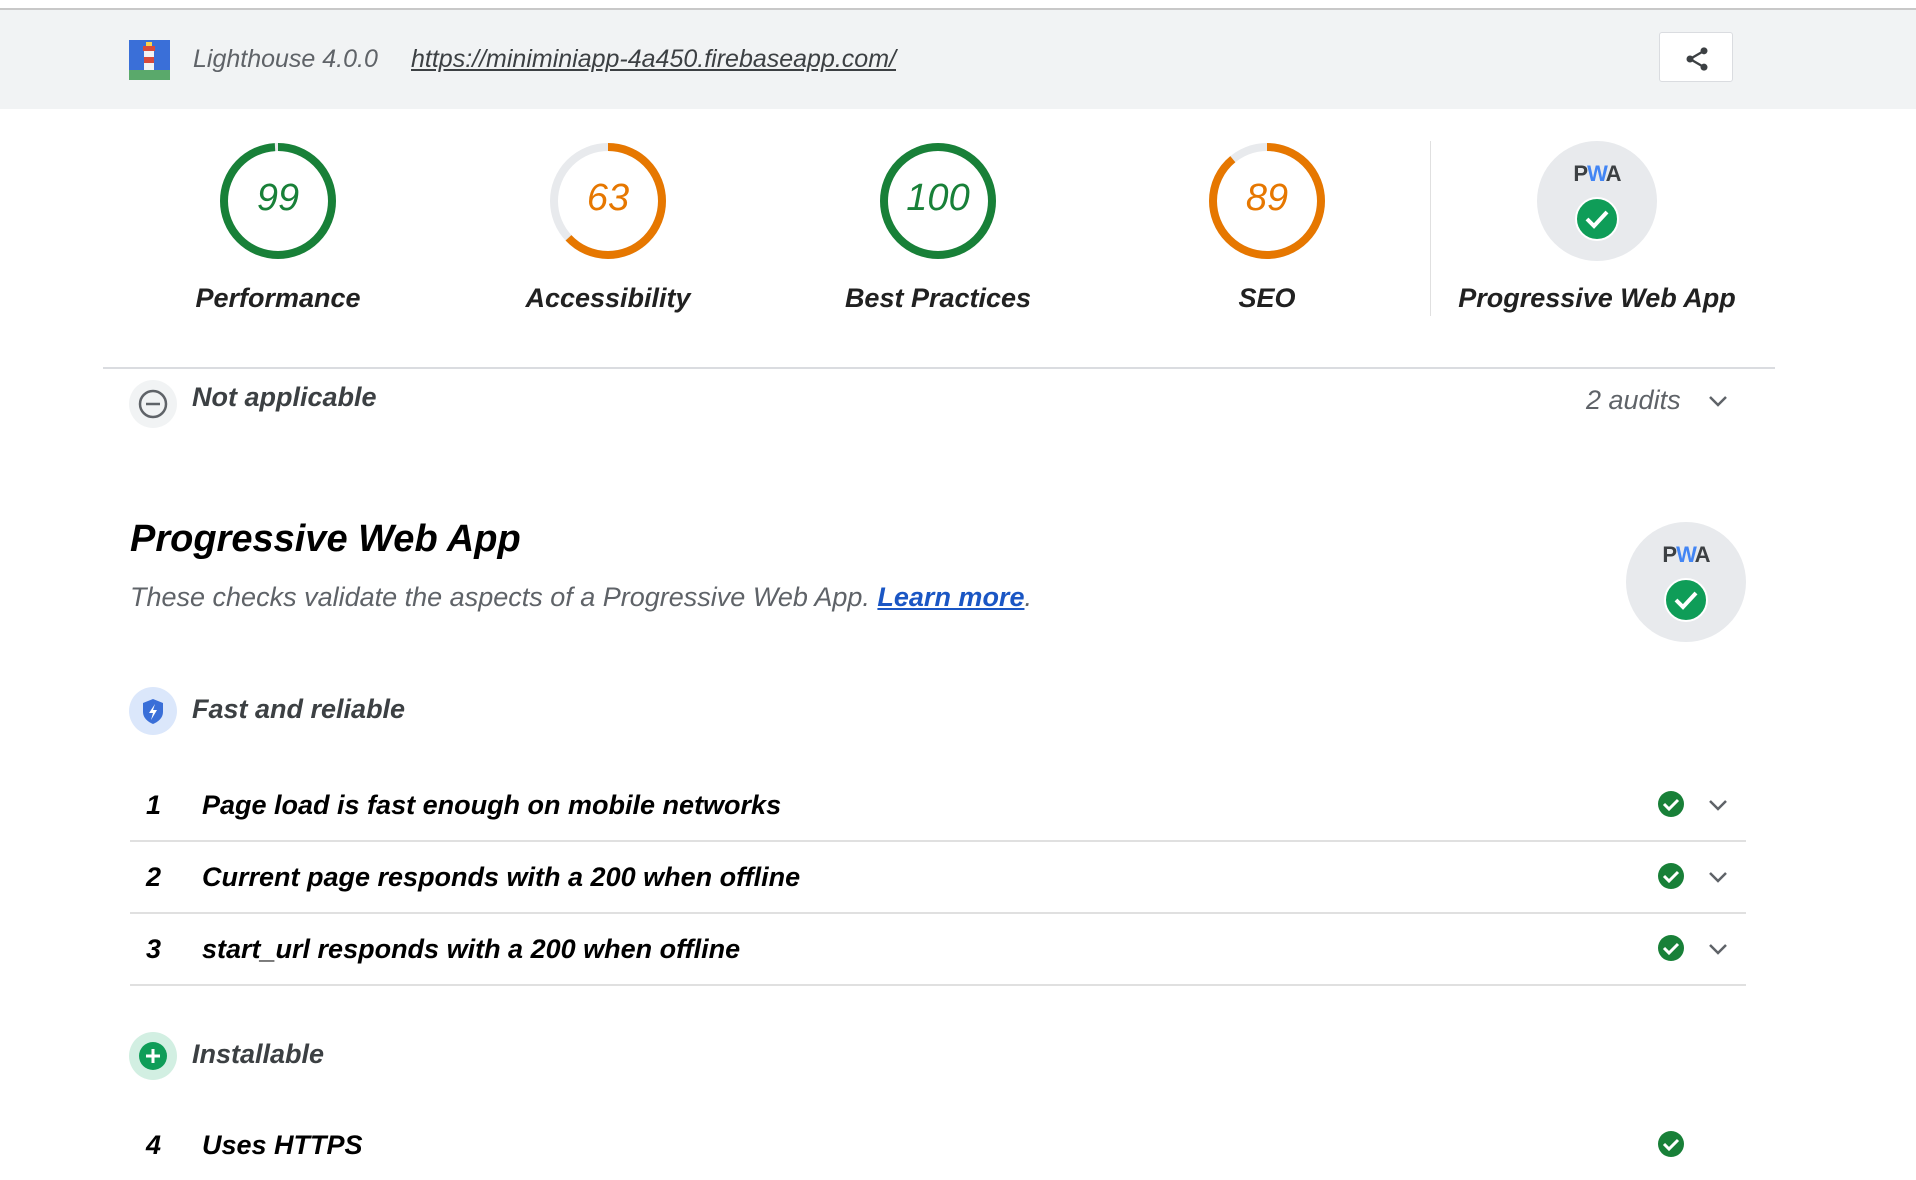 This screenshot has height=1180, width=1916. Describe the element at coordinates (149, 60) in the screenshot. I see `lighthouse-logo-icon` at that location.